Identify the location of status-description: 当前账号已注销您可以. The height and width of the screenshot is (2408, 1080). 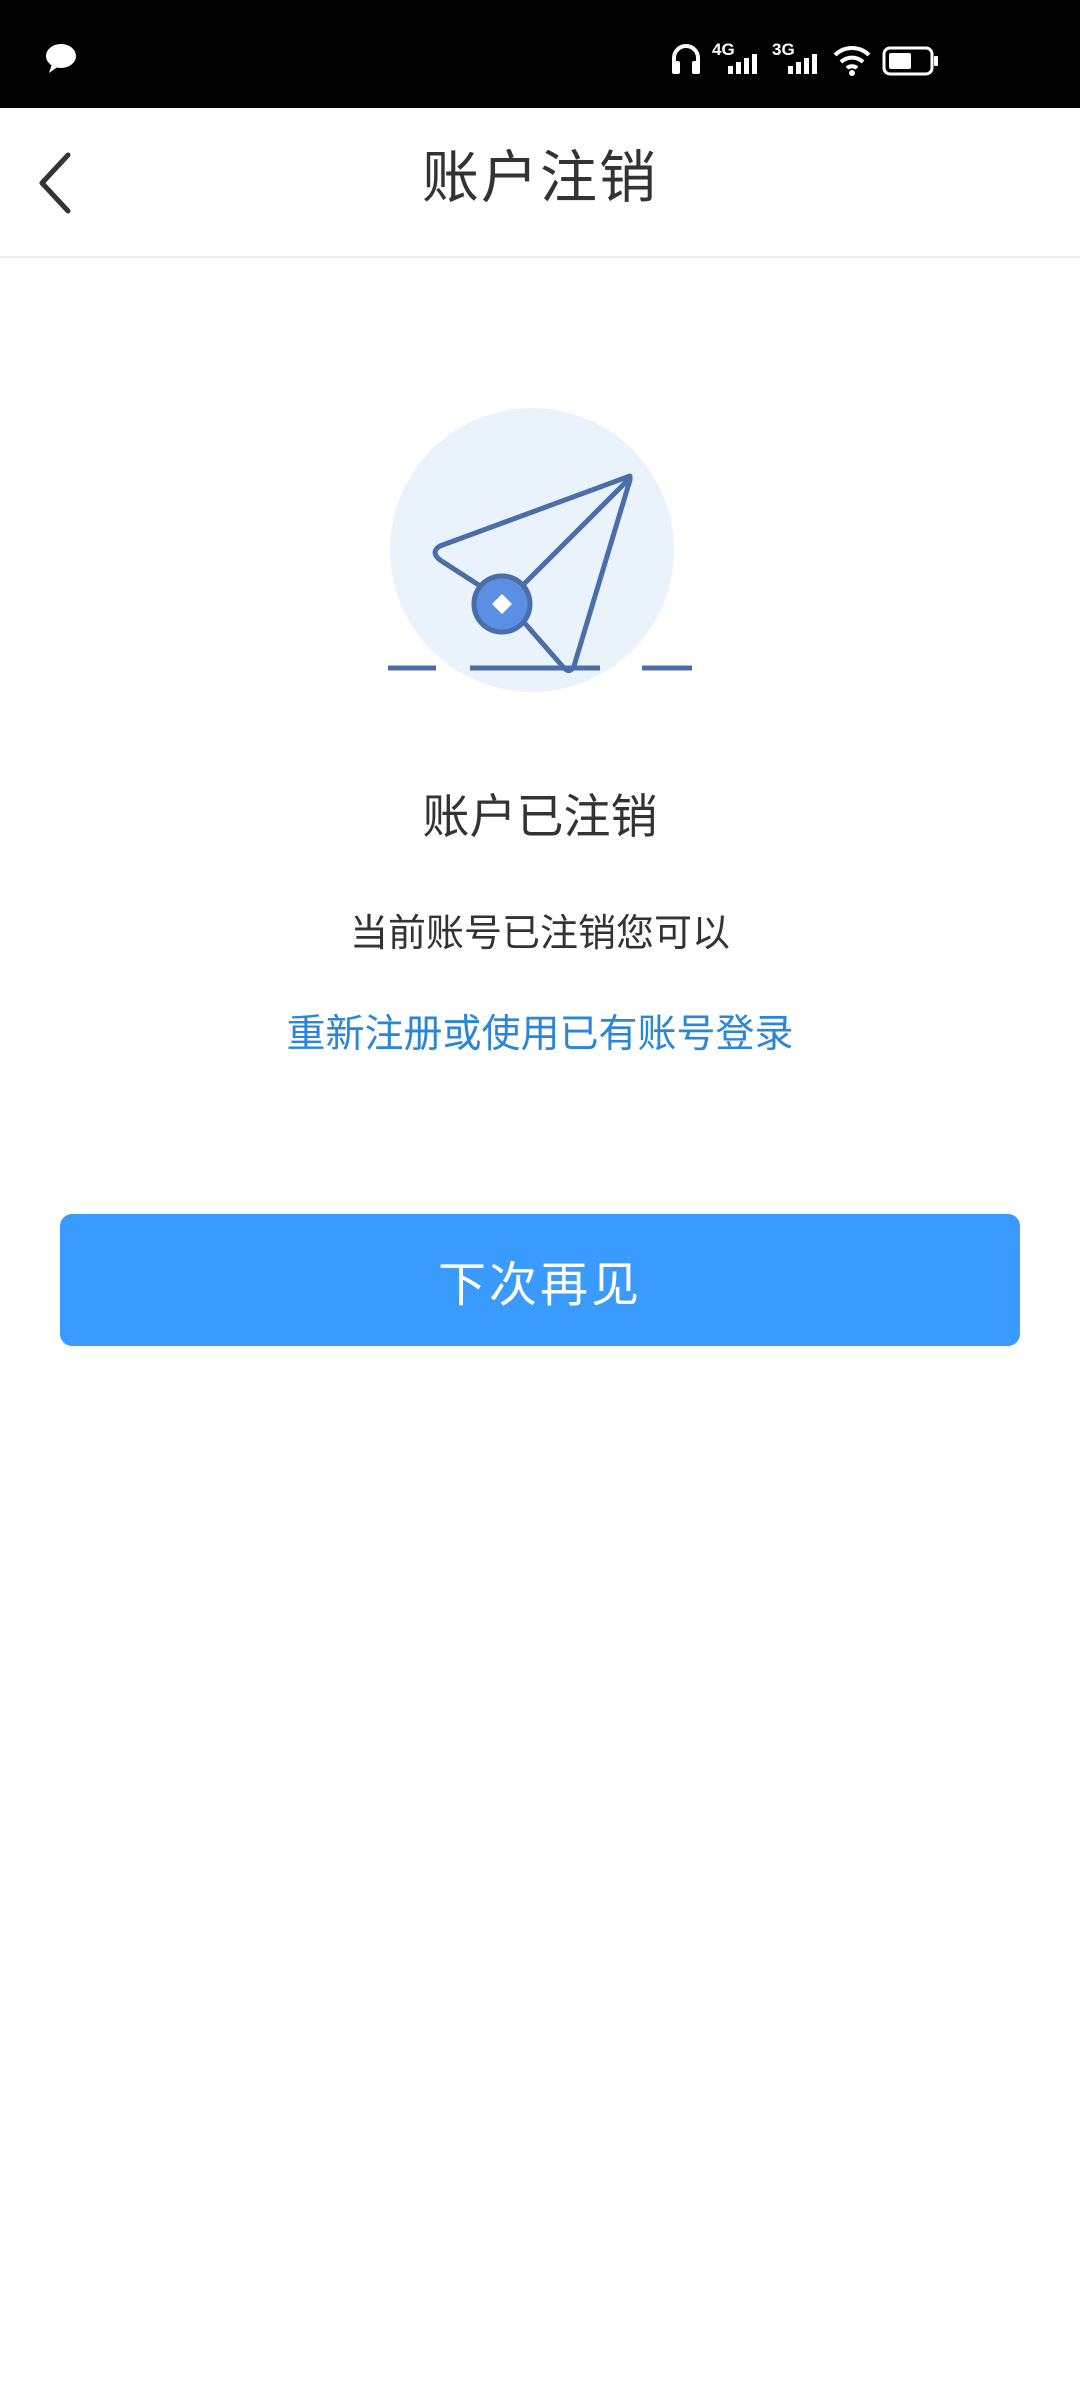
(539, 933).